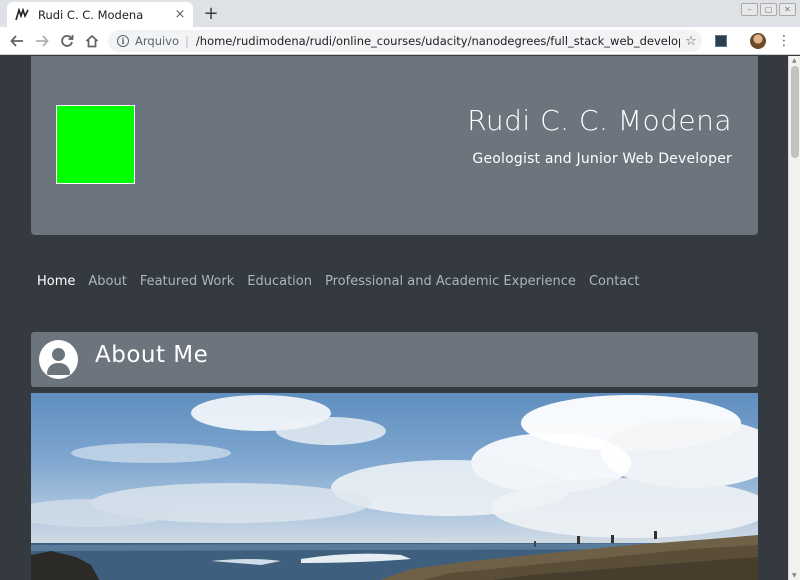 The height and width of the screenshot is (580, 800). I want to click on logo, so click(95, 144).